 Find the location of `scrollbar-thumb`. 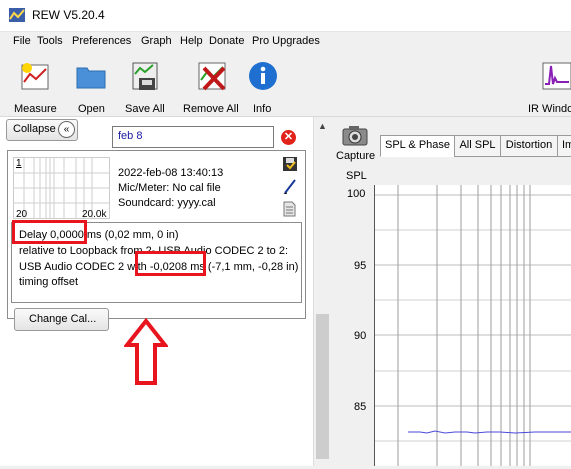

scrollbar-thumb is located at coordinates (322, 386).